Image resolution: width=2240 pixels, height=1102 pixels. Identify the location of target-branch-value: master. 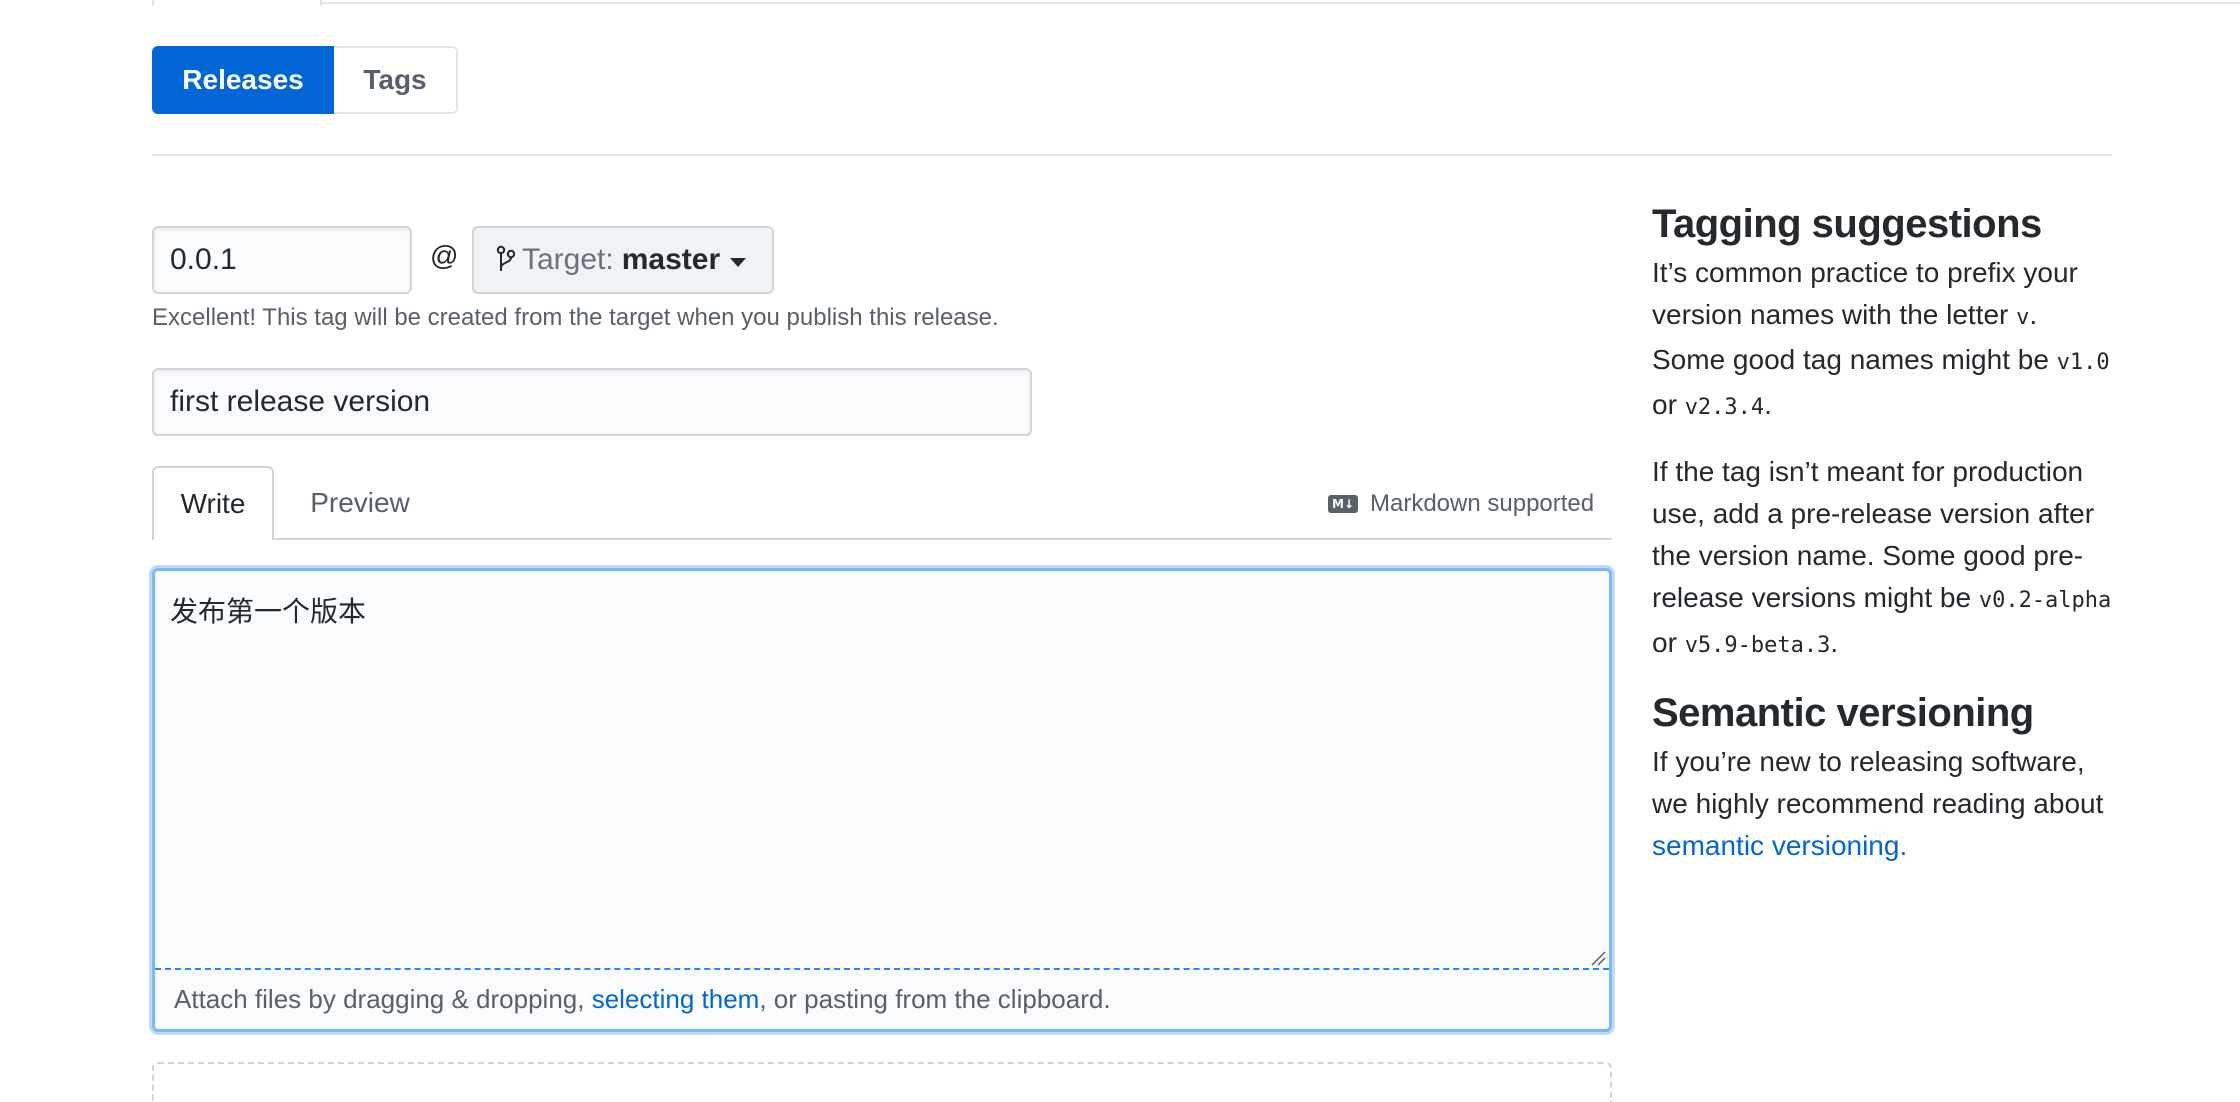
(671, 259).